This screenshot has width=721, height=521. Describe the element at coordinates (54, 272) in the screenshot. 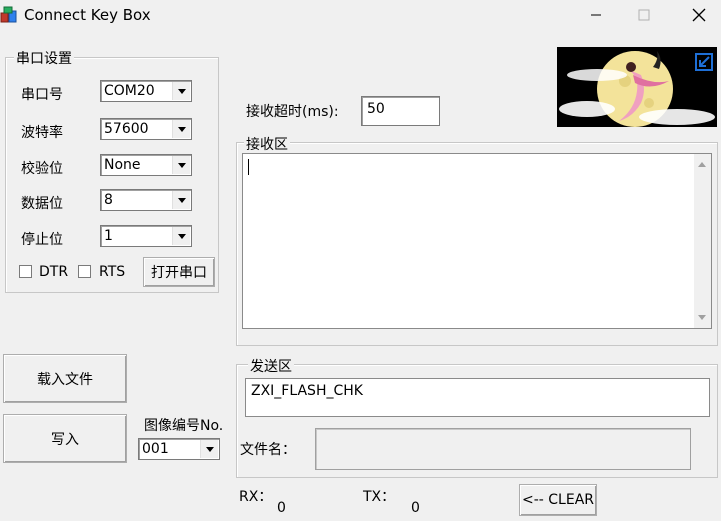

I see `dtr-label: DTR` at that location.